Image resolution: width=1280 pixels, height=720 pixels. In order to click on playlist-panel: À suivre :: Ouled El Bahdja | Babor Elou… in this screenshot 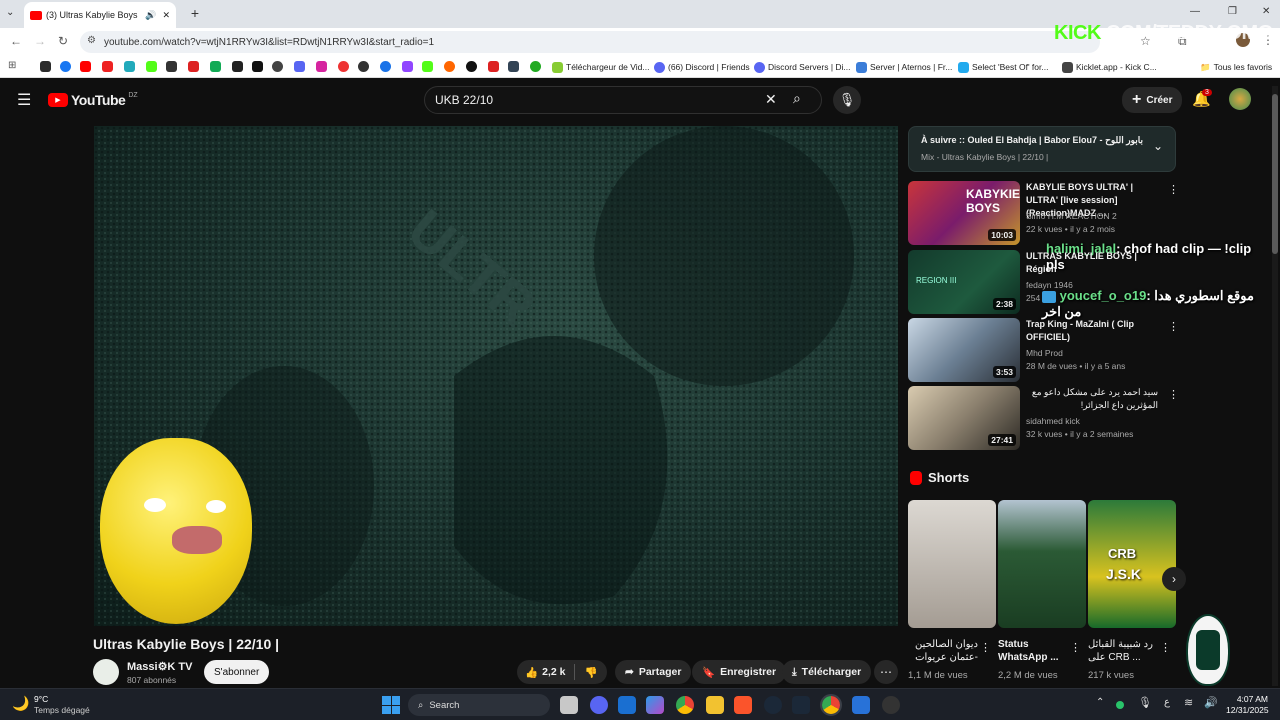, I will do `click(1042, 149)`.